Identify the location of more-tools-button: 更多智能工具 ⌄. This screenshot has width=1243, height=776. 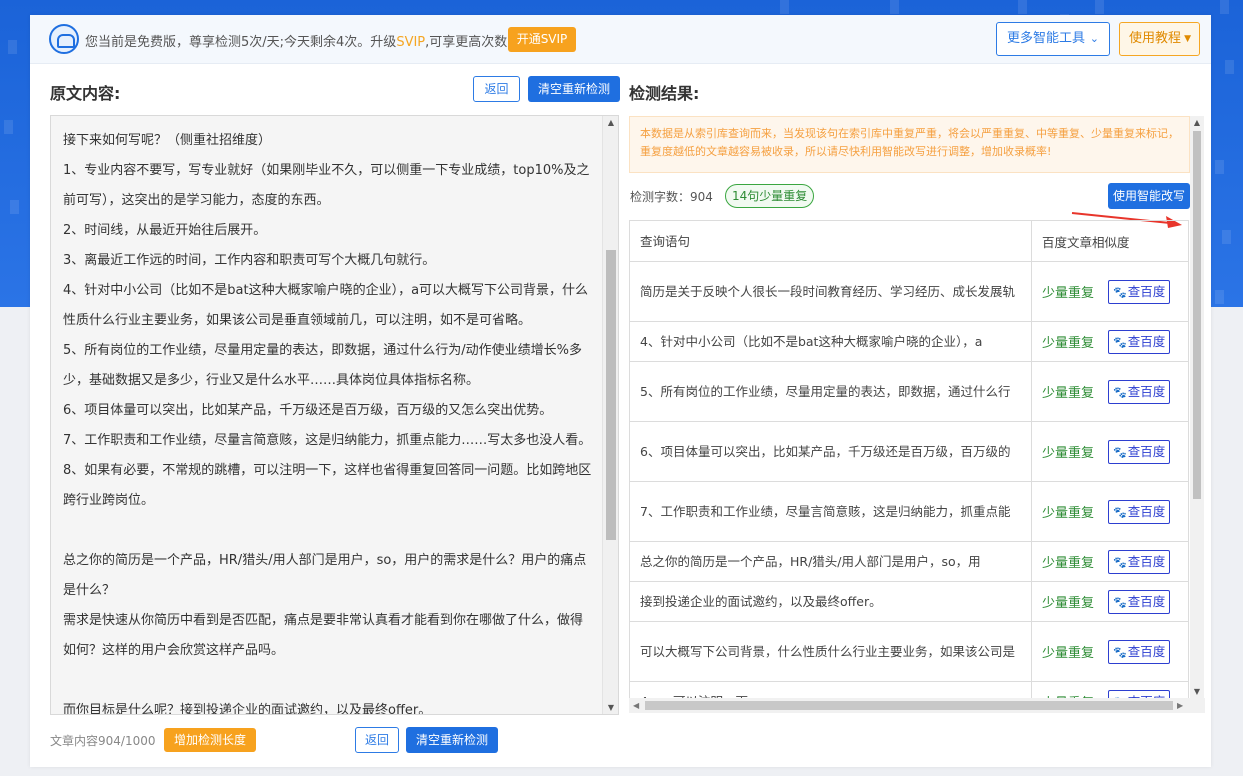
(1053, 39).